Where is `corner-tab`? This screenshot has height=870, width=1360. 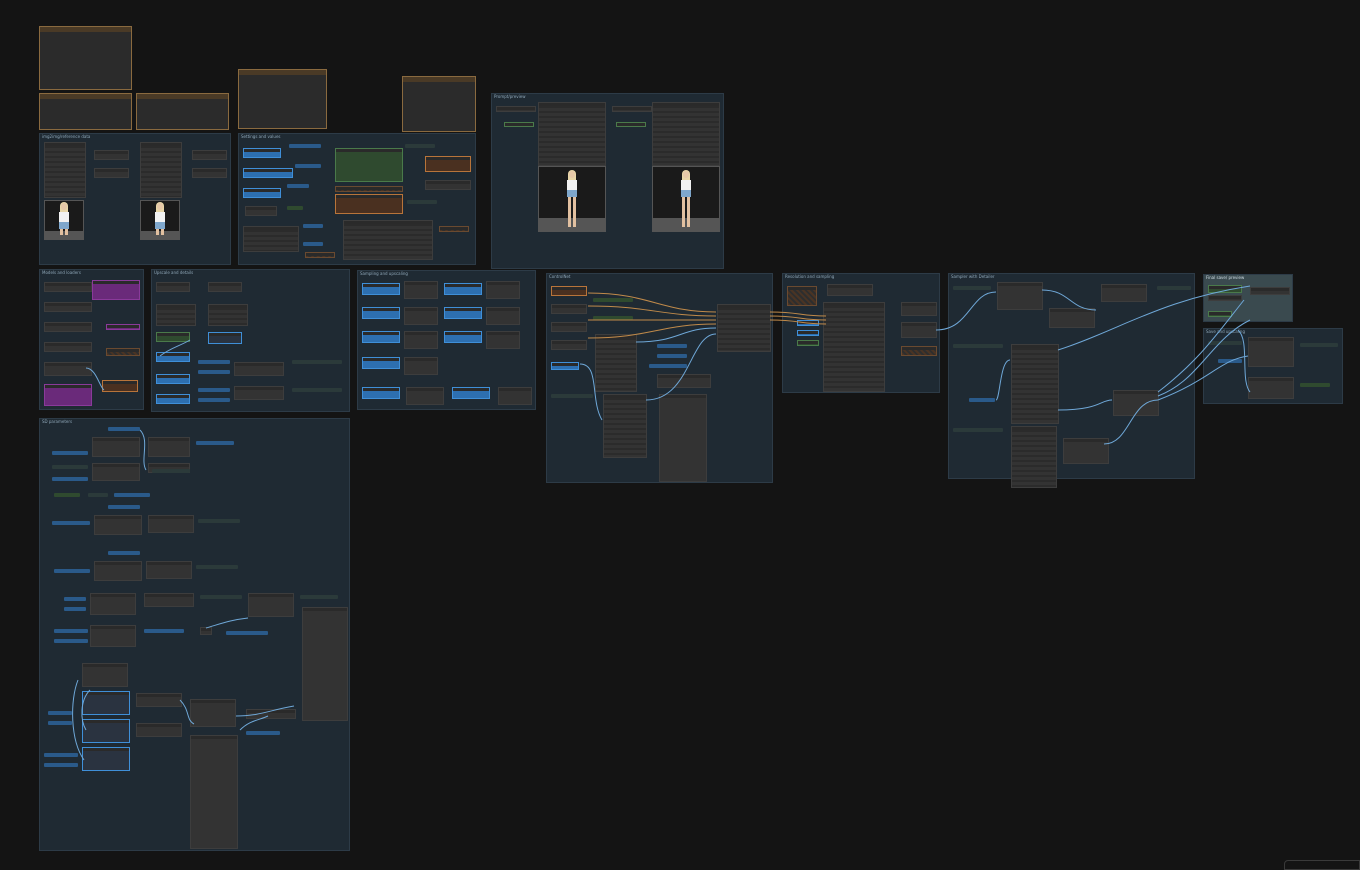
corner-tab is located at coordinates (1322, 865).